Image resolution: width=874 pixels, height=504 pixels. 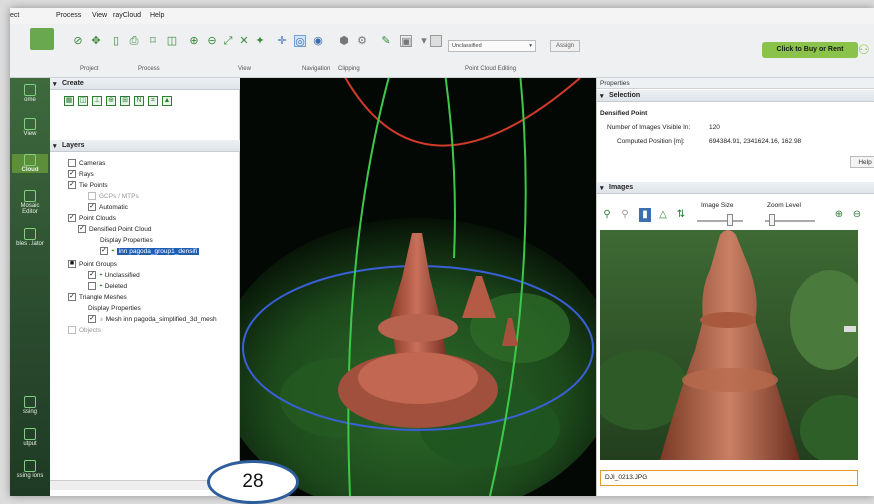 I want to click on create-tool-5-icon: ⊞, so click(x=125, y=101).